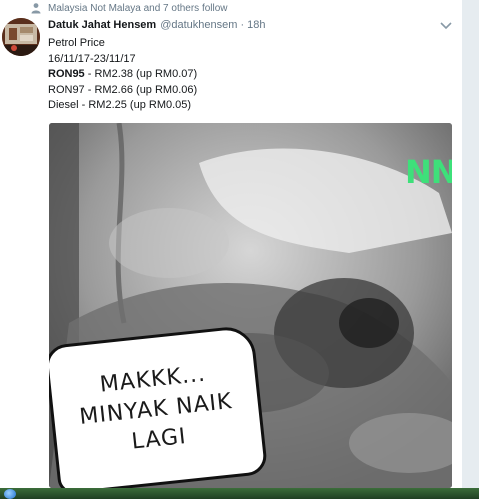 This screenshot has height=499, width=479. I want to click on tweet-line-dates: 16/11/17-23/11/17, so click(92, 58).